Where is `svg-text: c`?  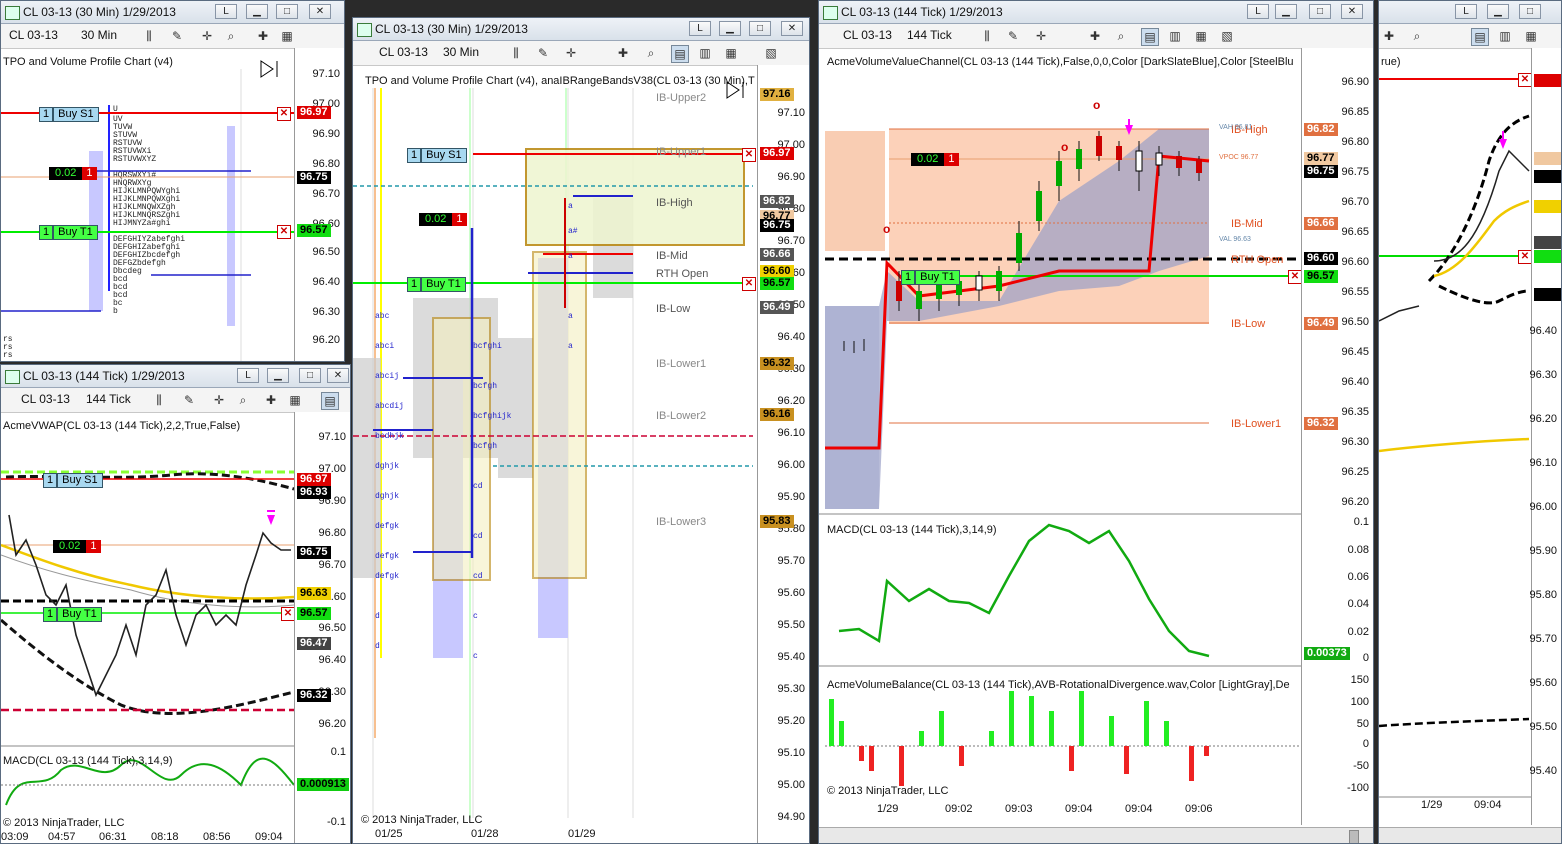
svg-text: c is located at coordinates (475, 616).